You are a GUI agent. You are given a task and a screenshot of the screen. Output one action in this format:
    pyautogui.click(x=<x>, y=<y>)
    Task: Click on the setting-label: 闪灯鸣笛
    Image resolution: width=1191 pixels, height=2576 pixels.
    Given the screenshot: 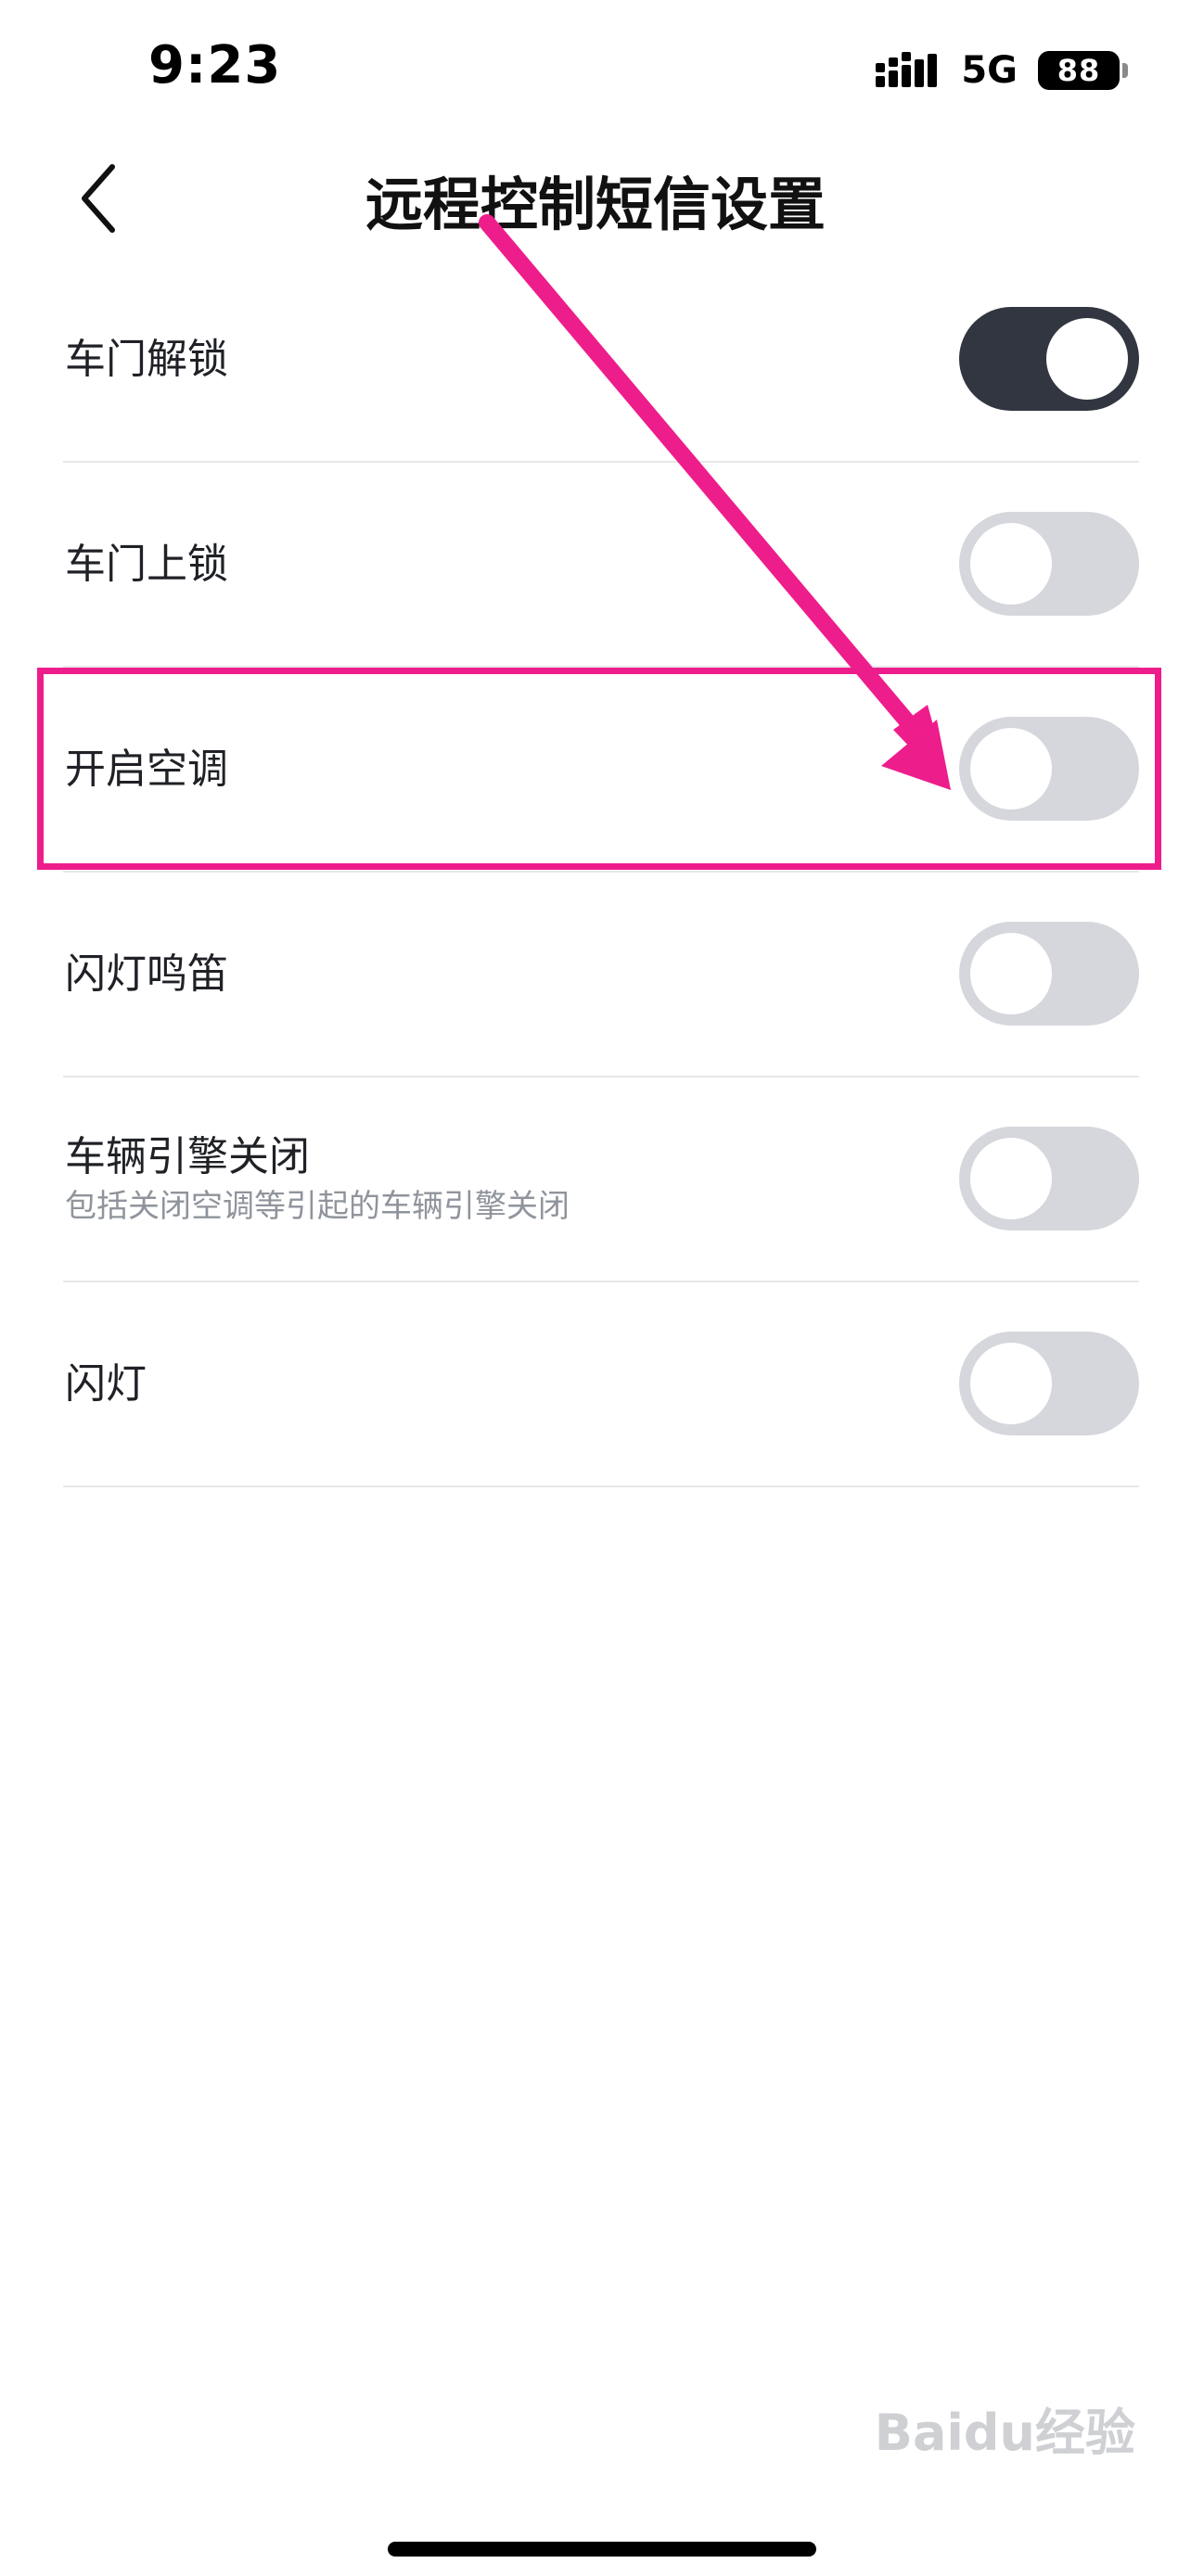 What is the action you would take?
    pyautogui.click(x=146, y=974)
    